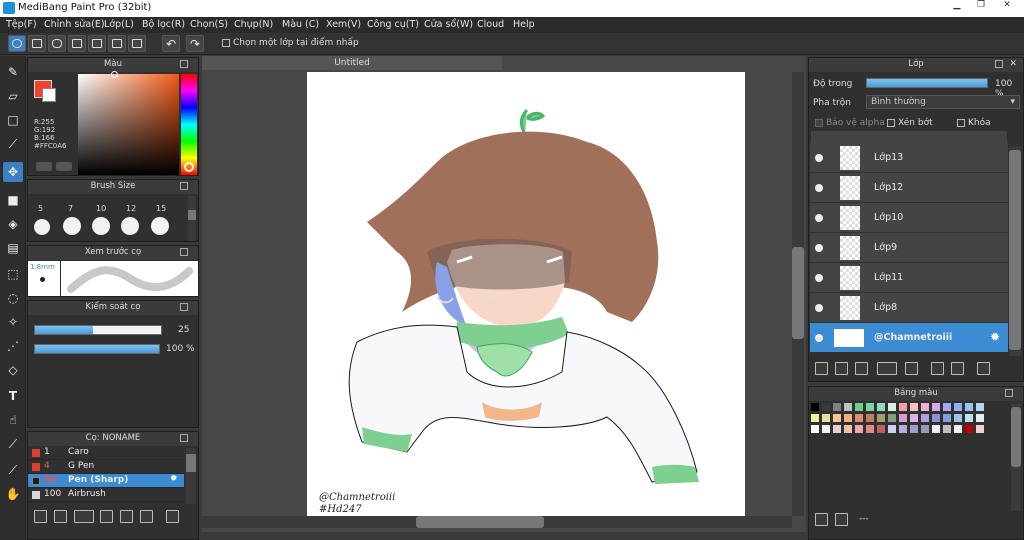  Describe the element at coordinates (21, 24) in the screenshot. I see `menu-file: Tệp(F)` at that location.